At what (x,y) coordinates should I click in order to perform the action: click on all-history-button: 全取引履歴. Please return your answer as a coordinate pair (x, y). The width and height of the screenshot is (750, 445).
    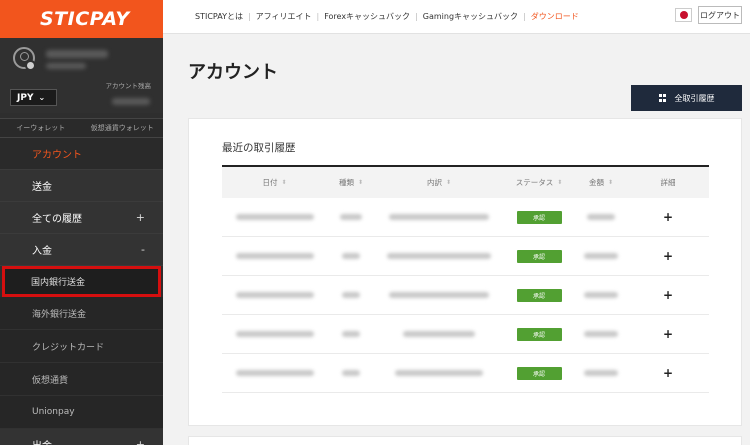
    Looking at the image, I should click on (686, 98).